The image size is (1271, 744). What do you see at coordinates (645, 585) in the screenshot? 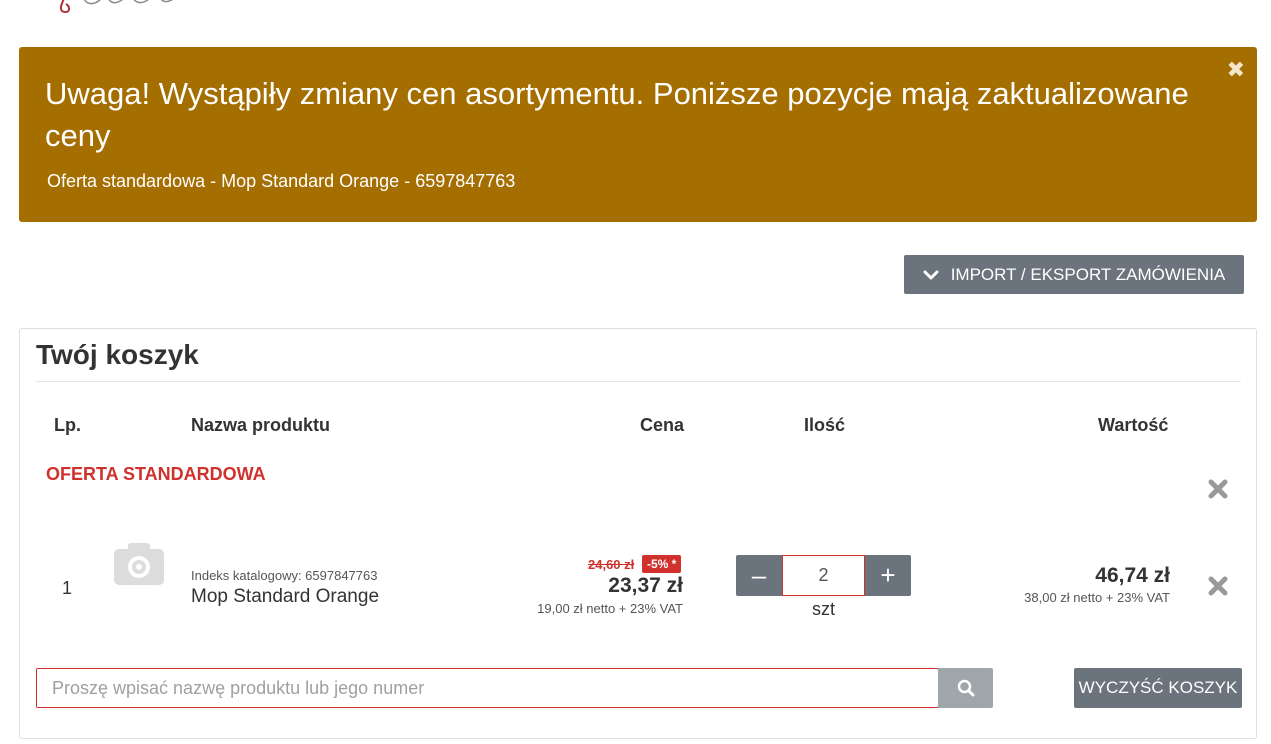
I see `unit-price: 23,37 zł` at bounding box center [645, 585].